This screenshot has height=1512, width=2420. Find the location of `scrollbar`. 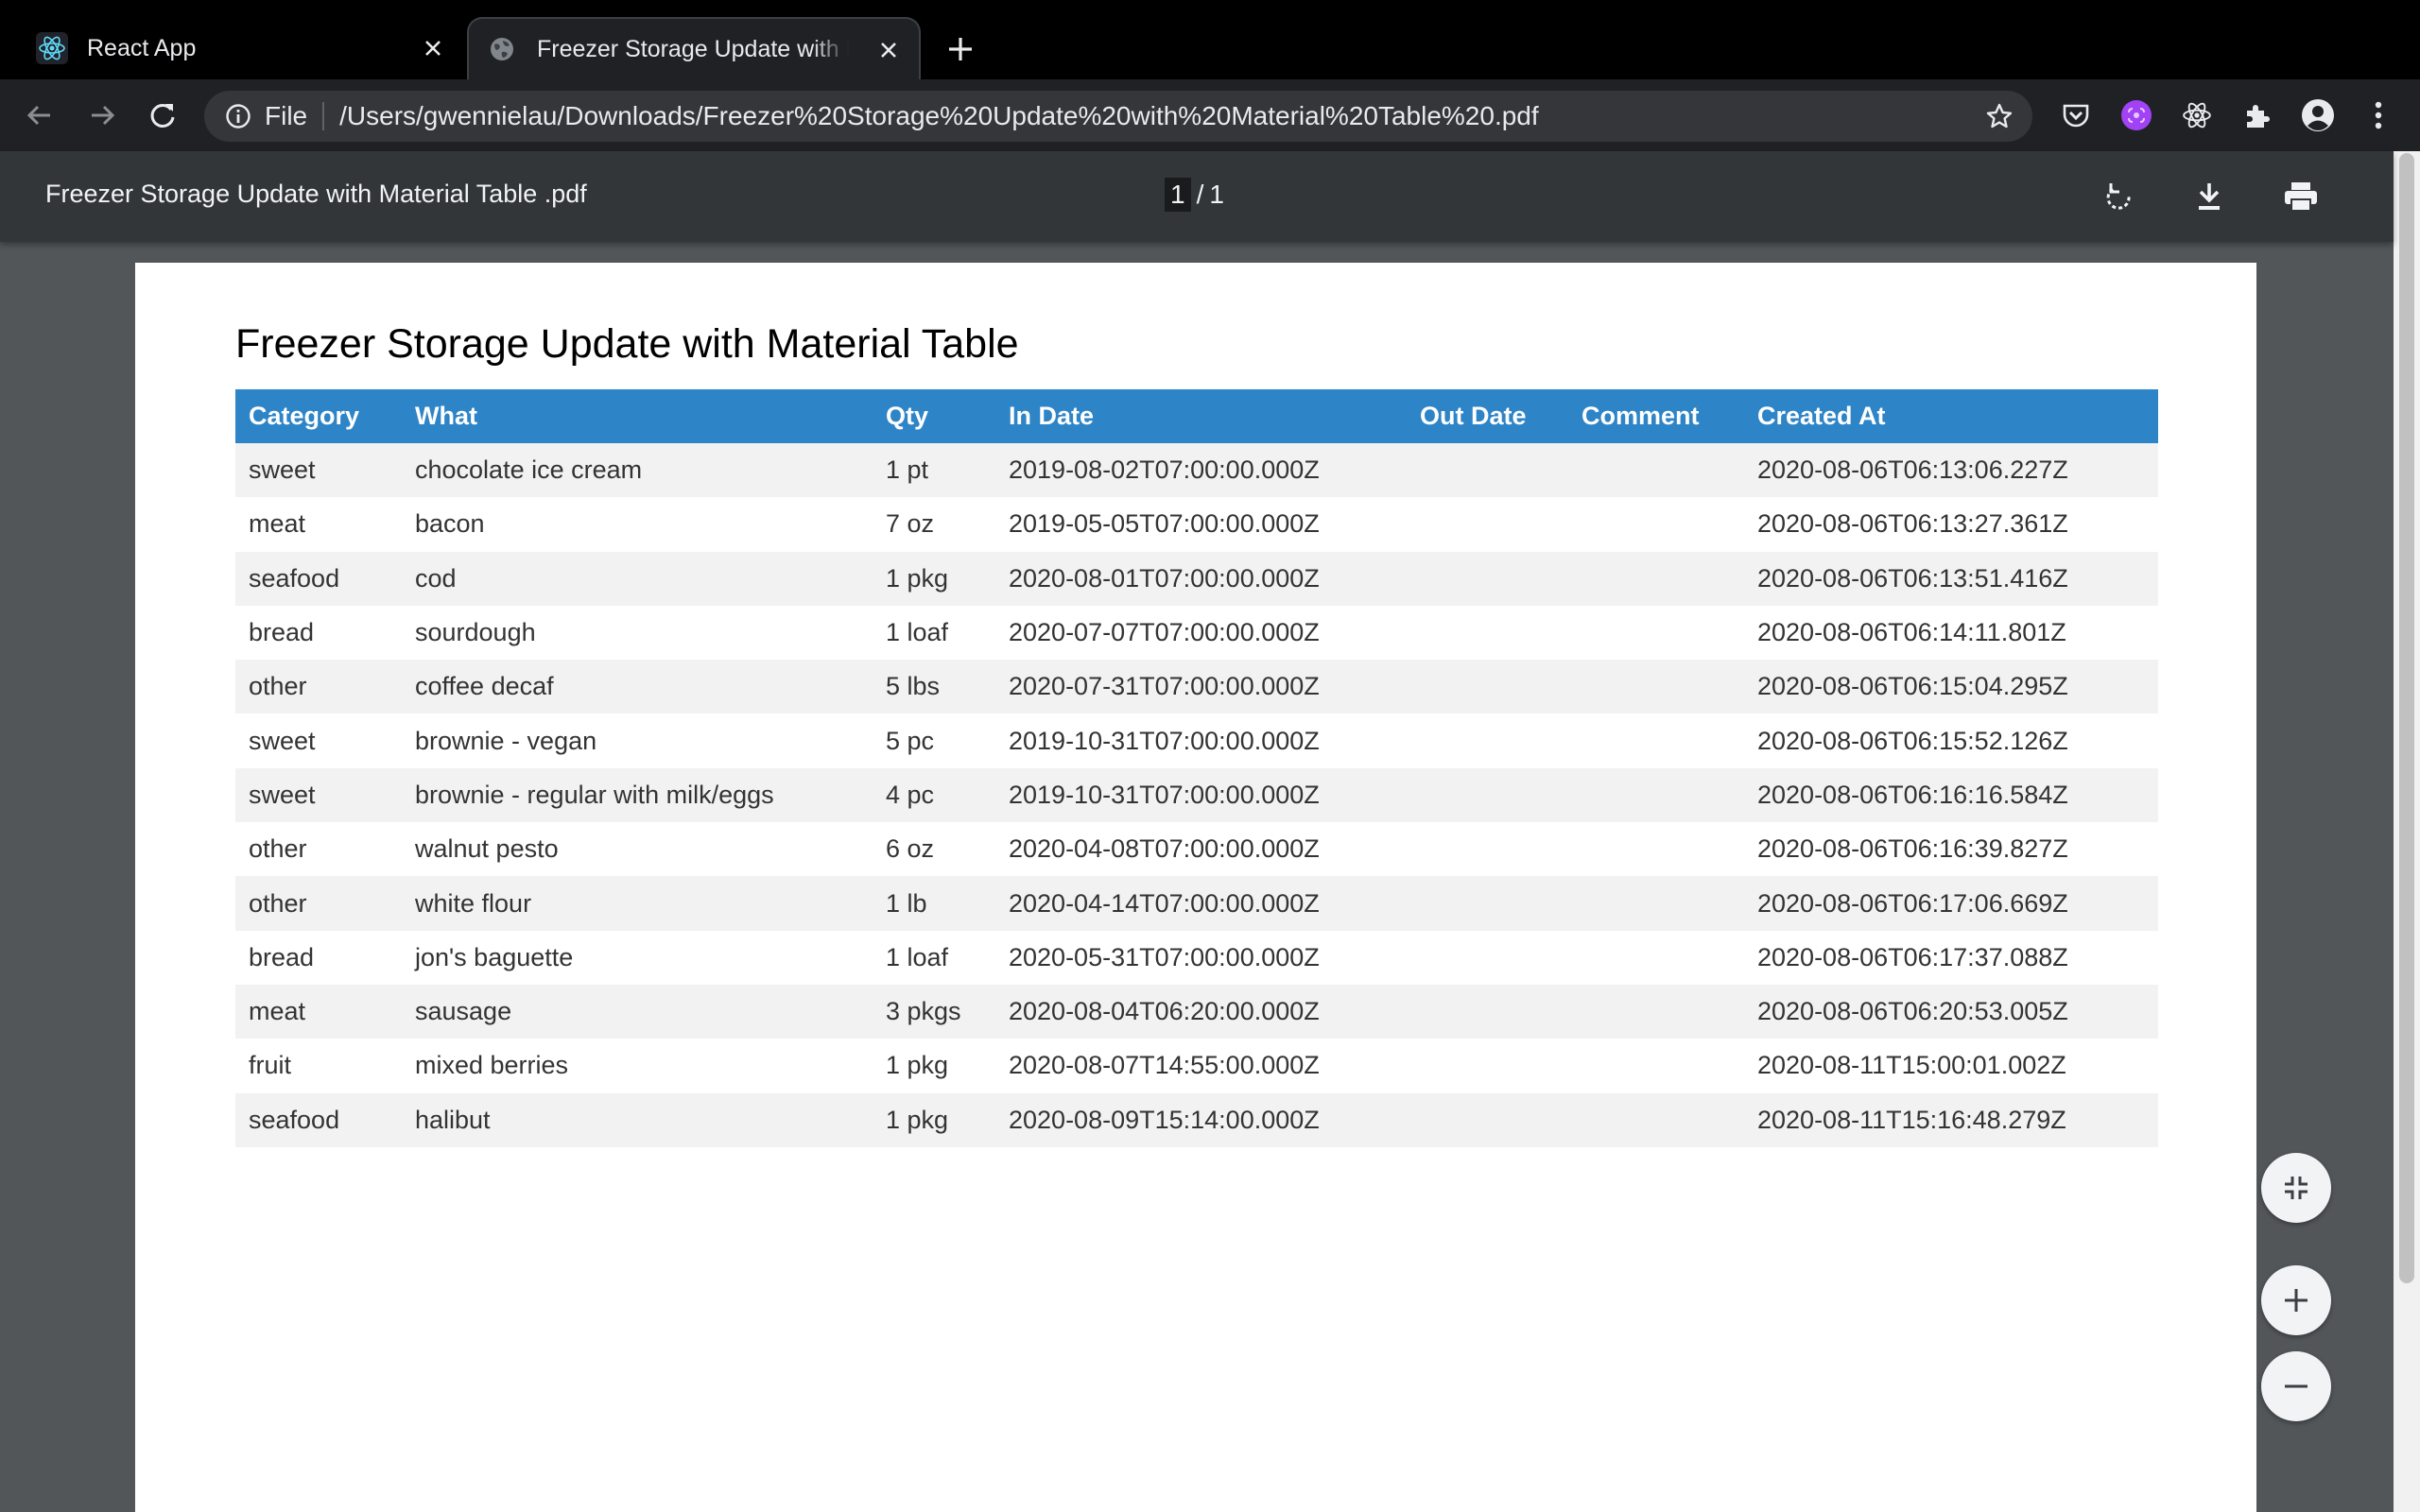

scrollbar is located at coordinates (2407, 831).